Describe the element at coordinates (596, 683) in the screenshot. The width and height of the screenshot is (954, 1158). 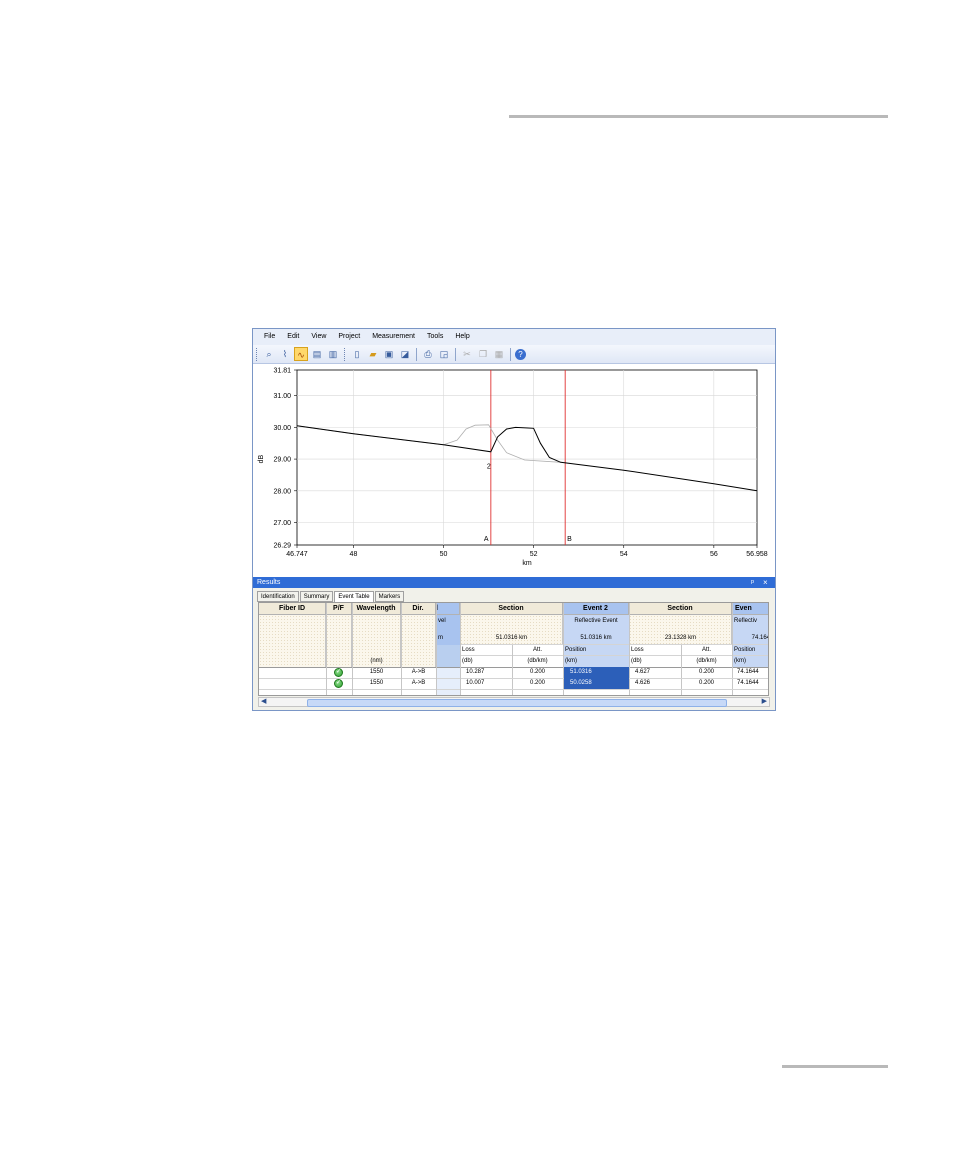
I see `row-2-event-2-position: 50.0258` at that location.